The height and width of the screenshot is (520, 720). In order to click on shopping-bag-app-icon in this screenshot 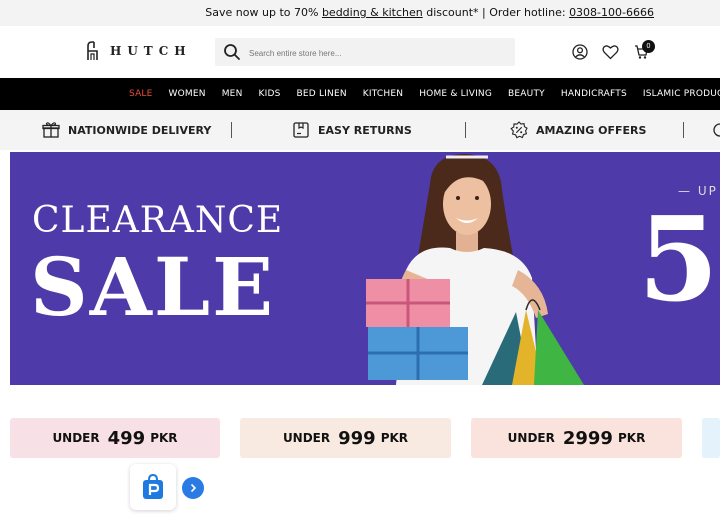, I will do `click(153, 486)`.